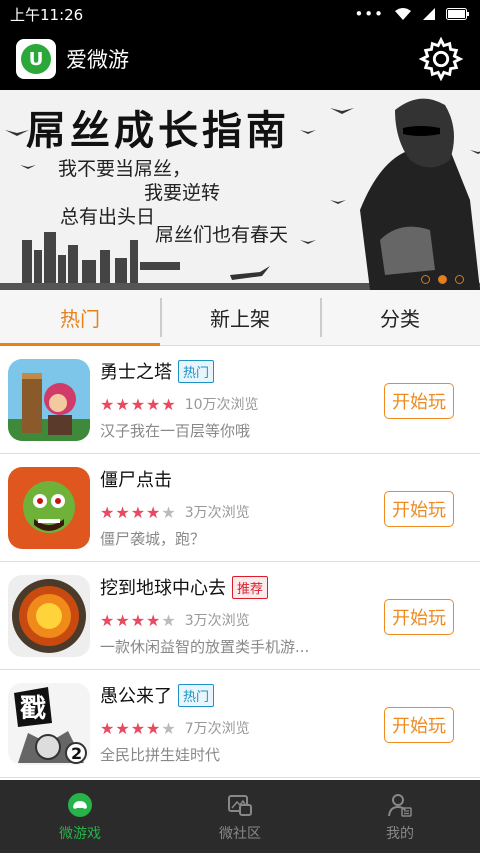 Image resolution: width=480 pixels, height=853 pixels. I want to click on community-icon, so click(240, 805).